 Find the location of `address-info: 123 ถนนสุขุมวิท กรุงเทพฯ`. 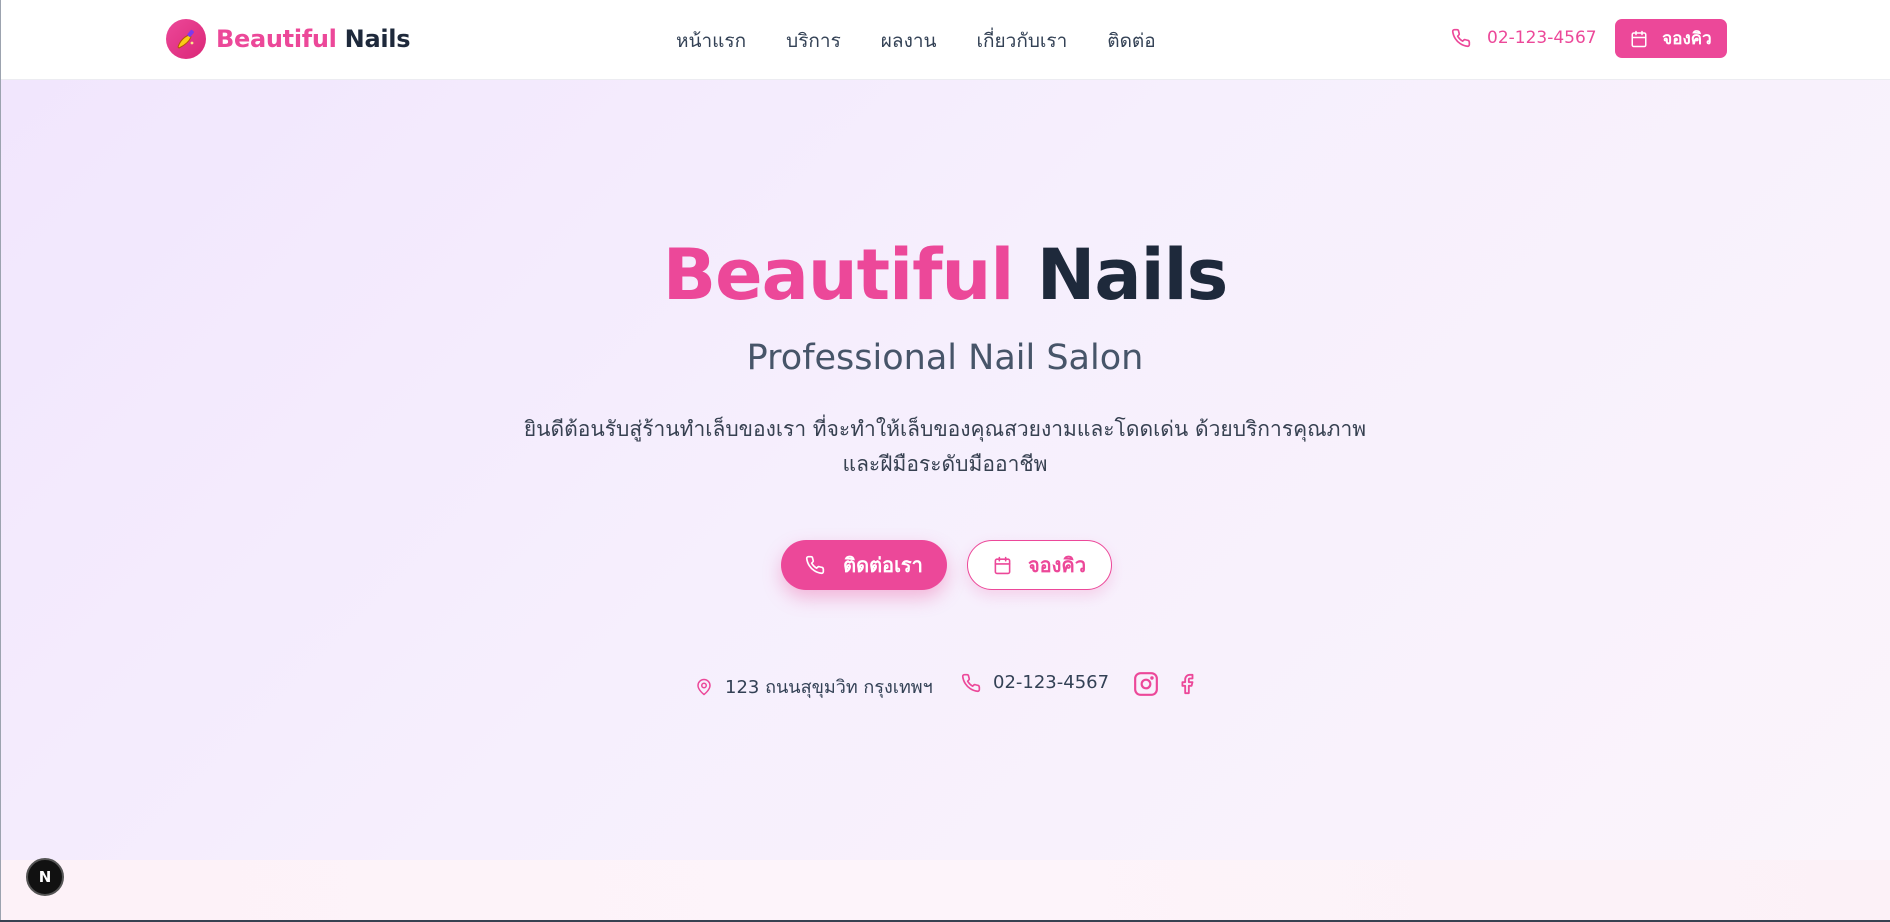

address-info: 123 ถนนสุขุมวิท กรุงเทพฯ is located at coordinates (814, 686).